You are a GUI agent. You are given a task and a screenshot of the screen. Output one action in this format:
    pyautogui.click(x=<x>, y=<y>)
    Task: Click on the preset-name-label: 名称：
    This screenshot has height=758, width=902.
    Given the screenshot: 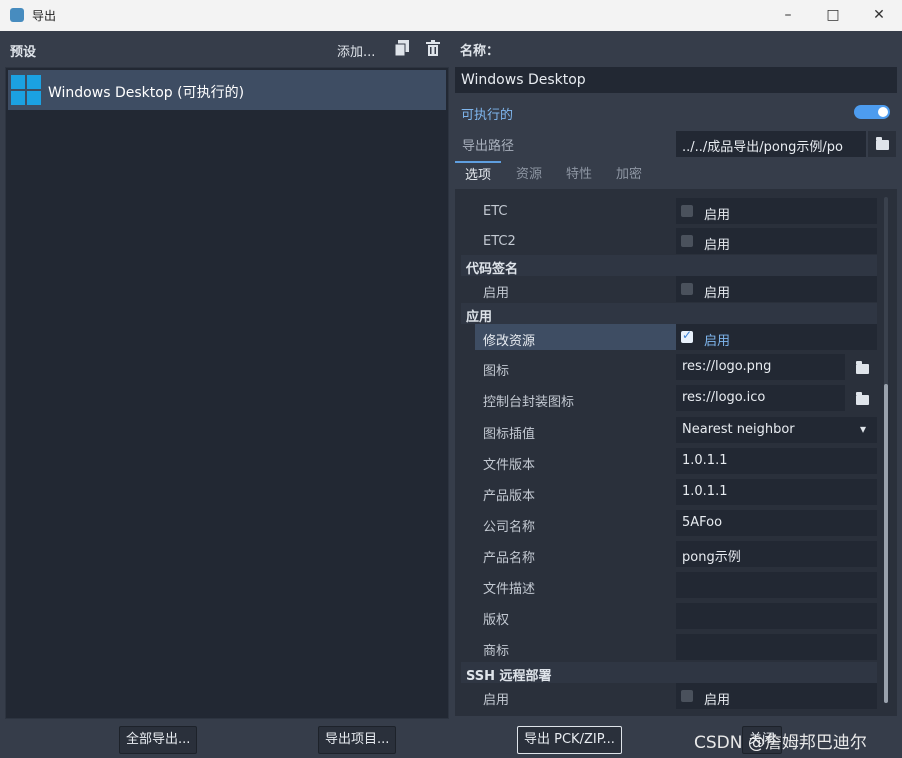 What is the action you would take?
    pyautogui.click(x=480, y=51)
    